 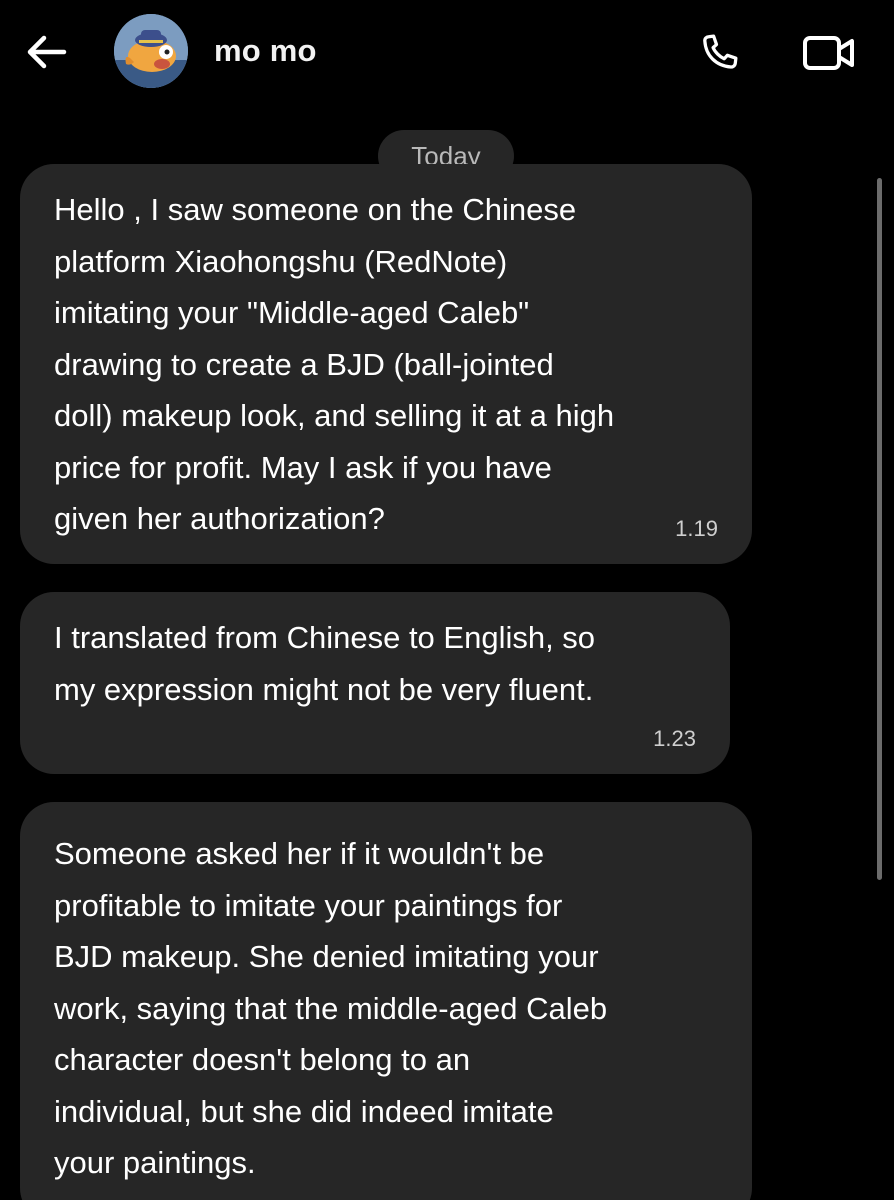 What do you see at coordinates (674, 738) in the screenshot?
I see `message-timestamp: 1.23` at bounding box center [674, 738].